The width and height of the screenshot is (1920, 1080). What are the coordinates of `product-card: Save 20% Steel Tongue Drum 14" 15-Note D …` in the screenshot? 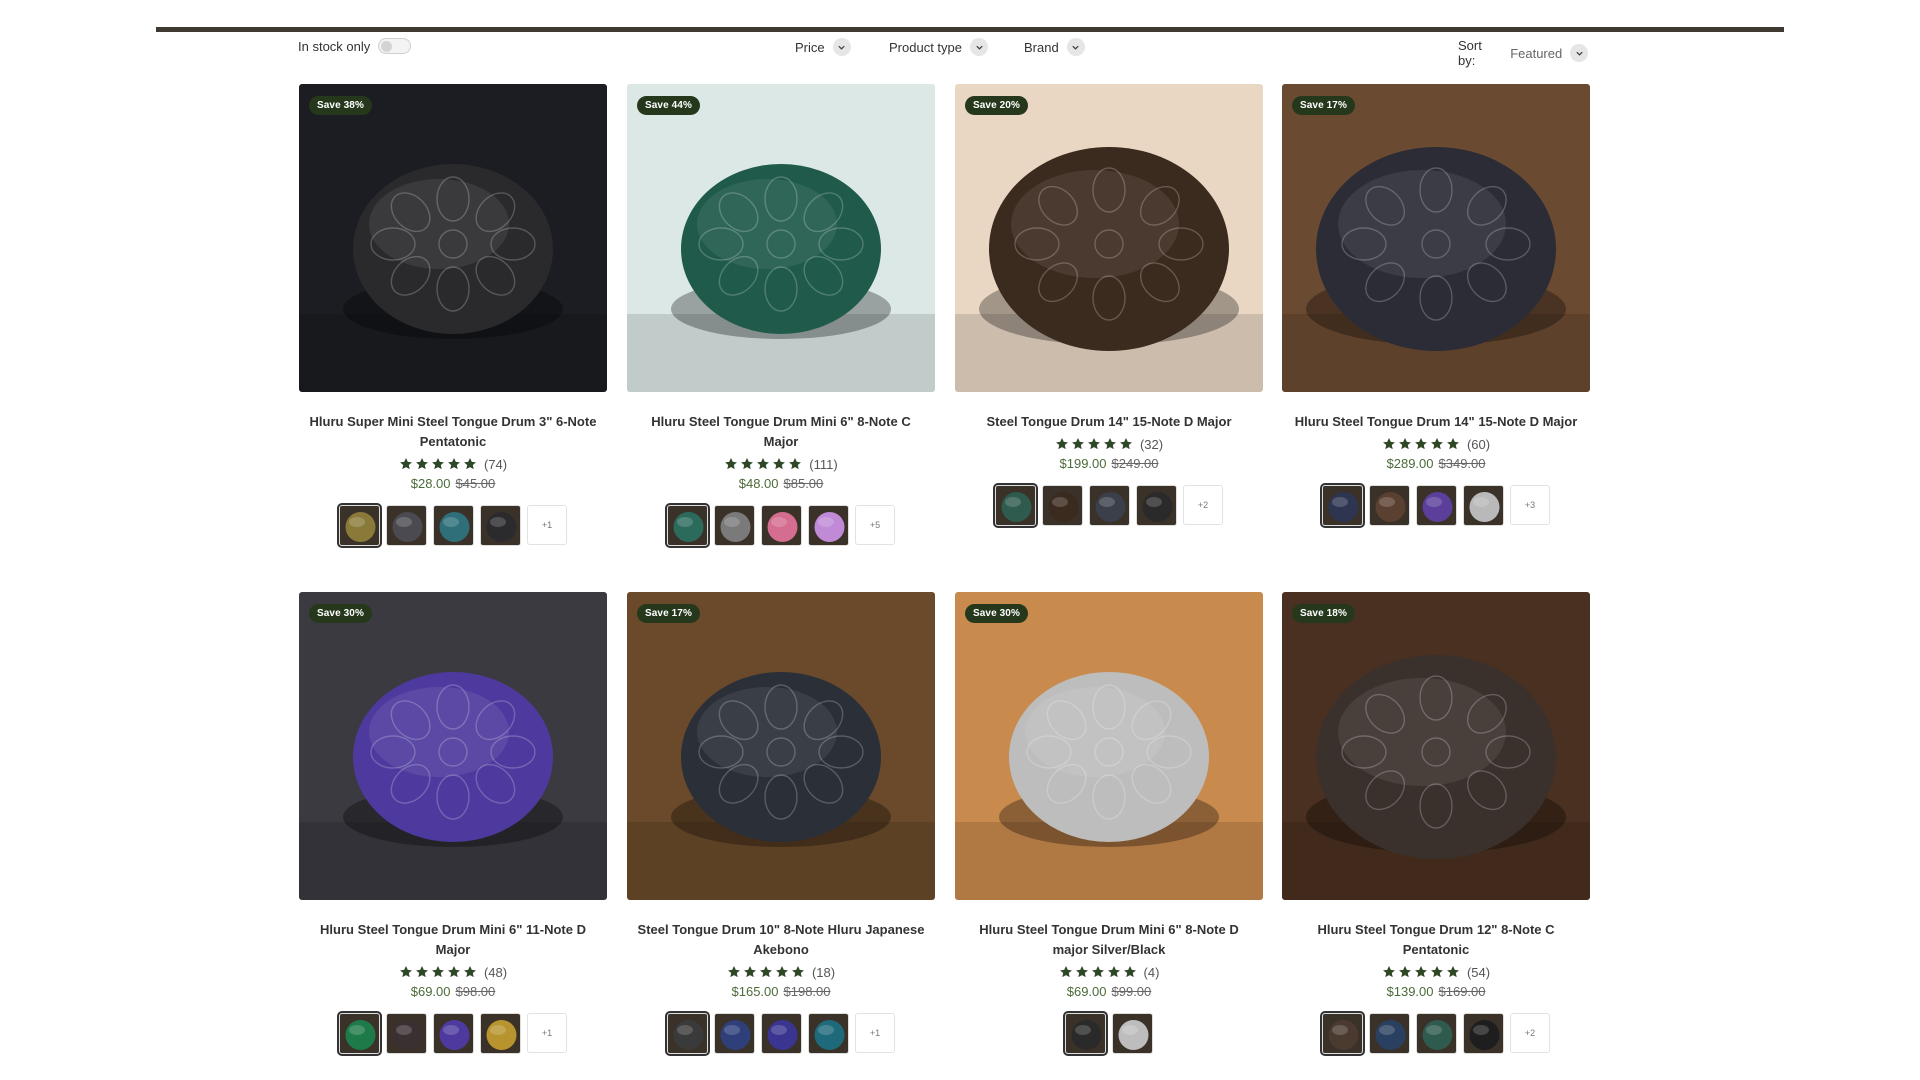 It's located at (1109, 306).